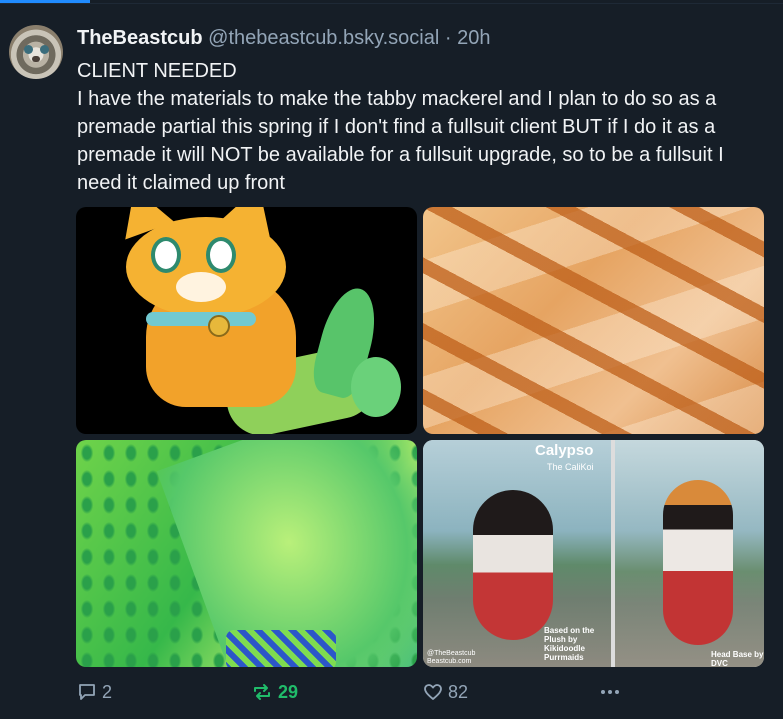 This screenshot has height=719, width=783. What do you see at coordinates (564, 450) in the screenshot?
I see `image-title: Calypso` at bounding box center [564, 450].